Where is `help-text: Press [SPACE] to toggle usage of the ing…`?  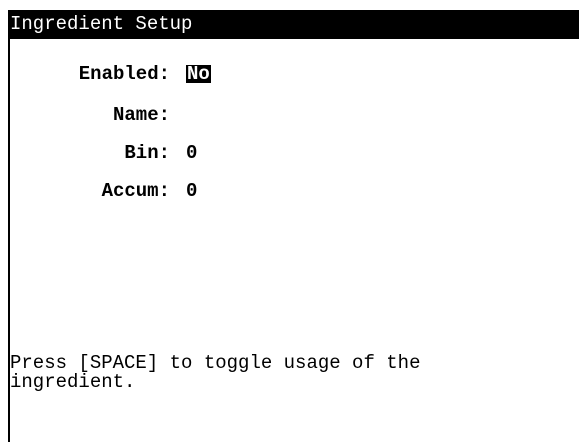
help-text: Press [SPACE] to toggle usage of the ing… is located at coordinates (215, 372).